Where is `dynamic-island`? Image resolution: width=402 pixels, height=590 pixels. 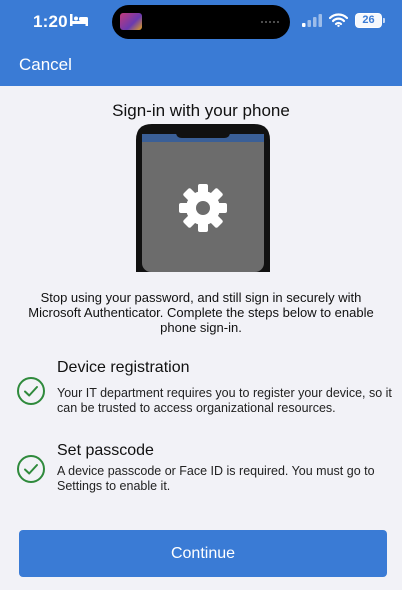 dynamic-island is located at coordinates (201, 22).